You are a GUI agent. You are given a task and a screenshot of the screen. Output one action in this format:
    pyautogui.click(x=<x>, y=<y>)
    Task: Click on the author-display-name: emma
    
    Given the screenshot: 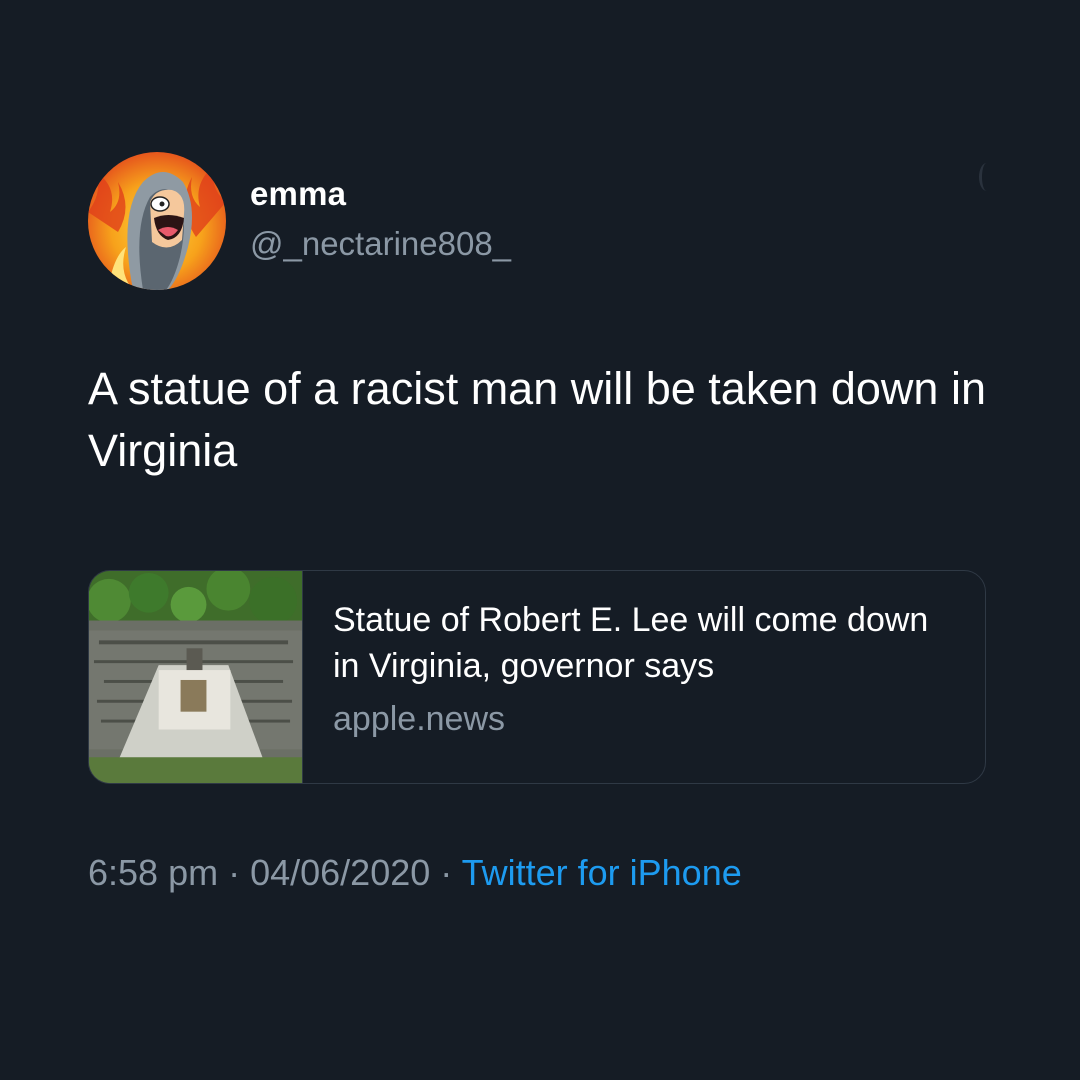 What is the action you would take?
    pyautogui.click(x=298, y=194)
    